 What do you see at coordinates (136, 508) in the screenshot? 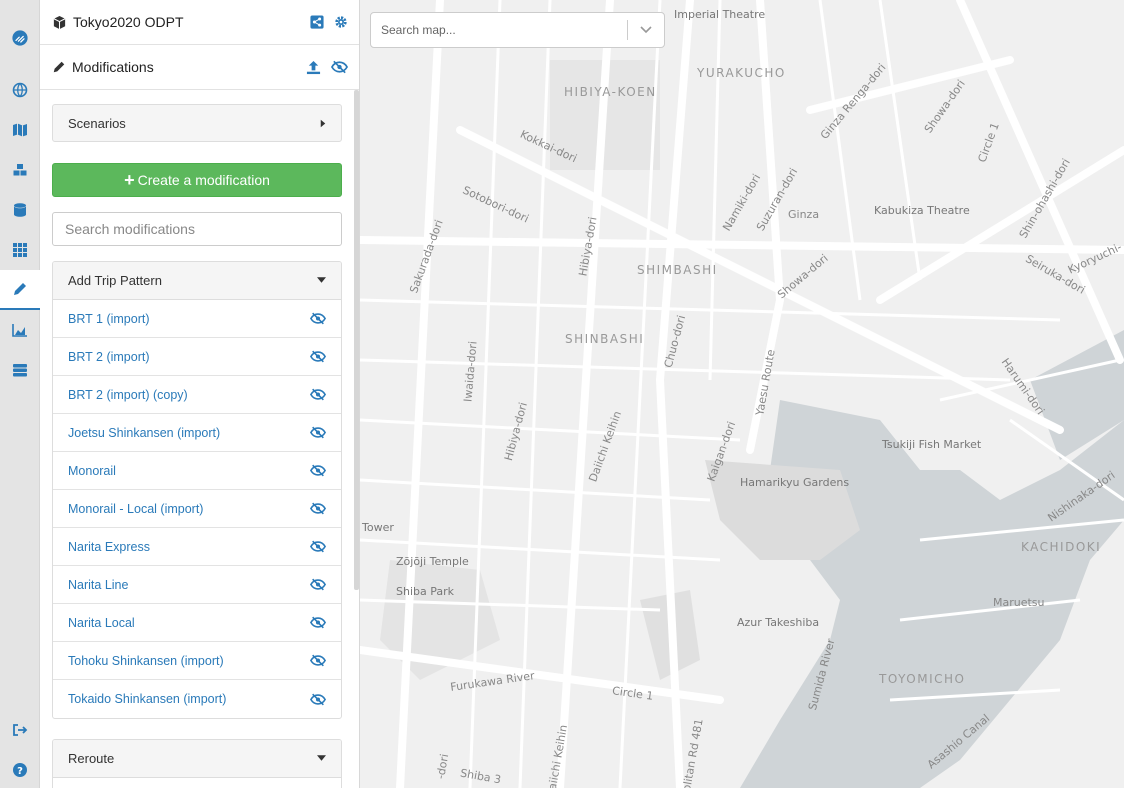
I see `modification-label: Monorail - Local (import)` at bounding box center [136, 508].